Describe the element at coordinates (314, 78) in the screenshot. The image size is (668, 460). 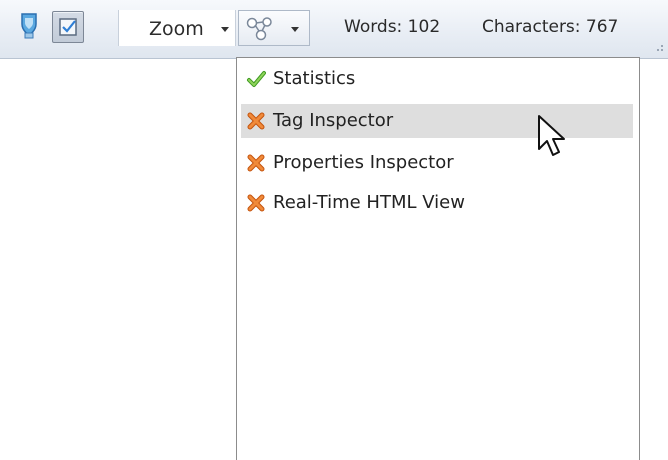
I see `menu-item-label: Statistics` at that location.